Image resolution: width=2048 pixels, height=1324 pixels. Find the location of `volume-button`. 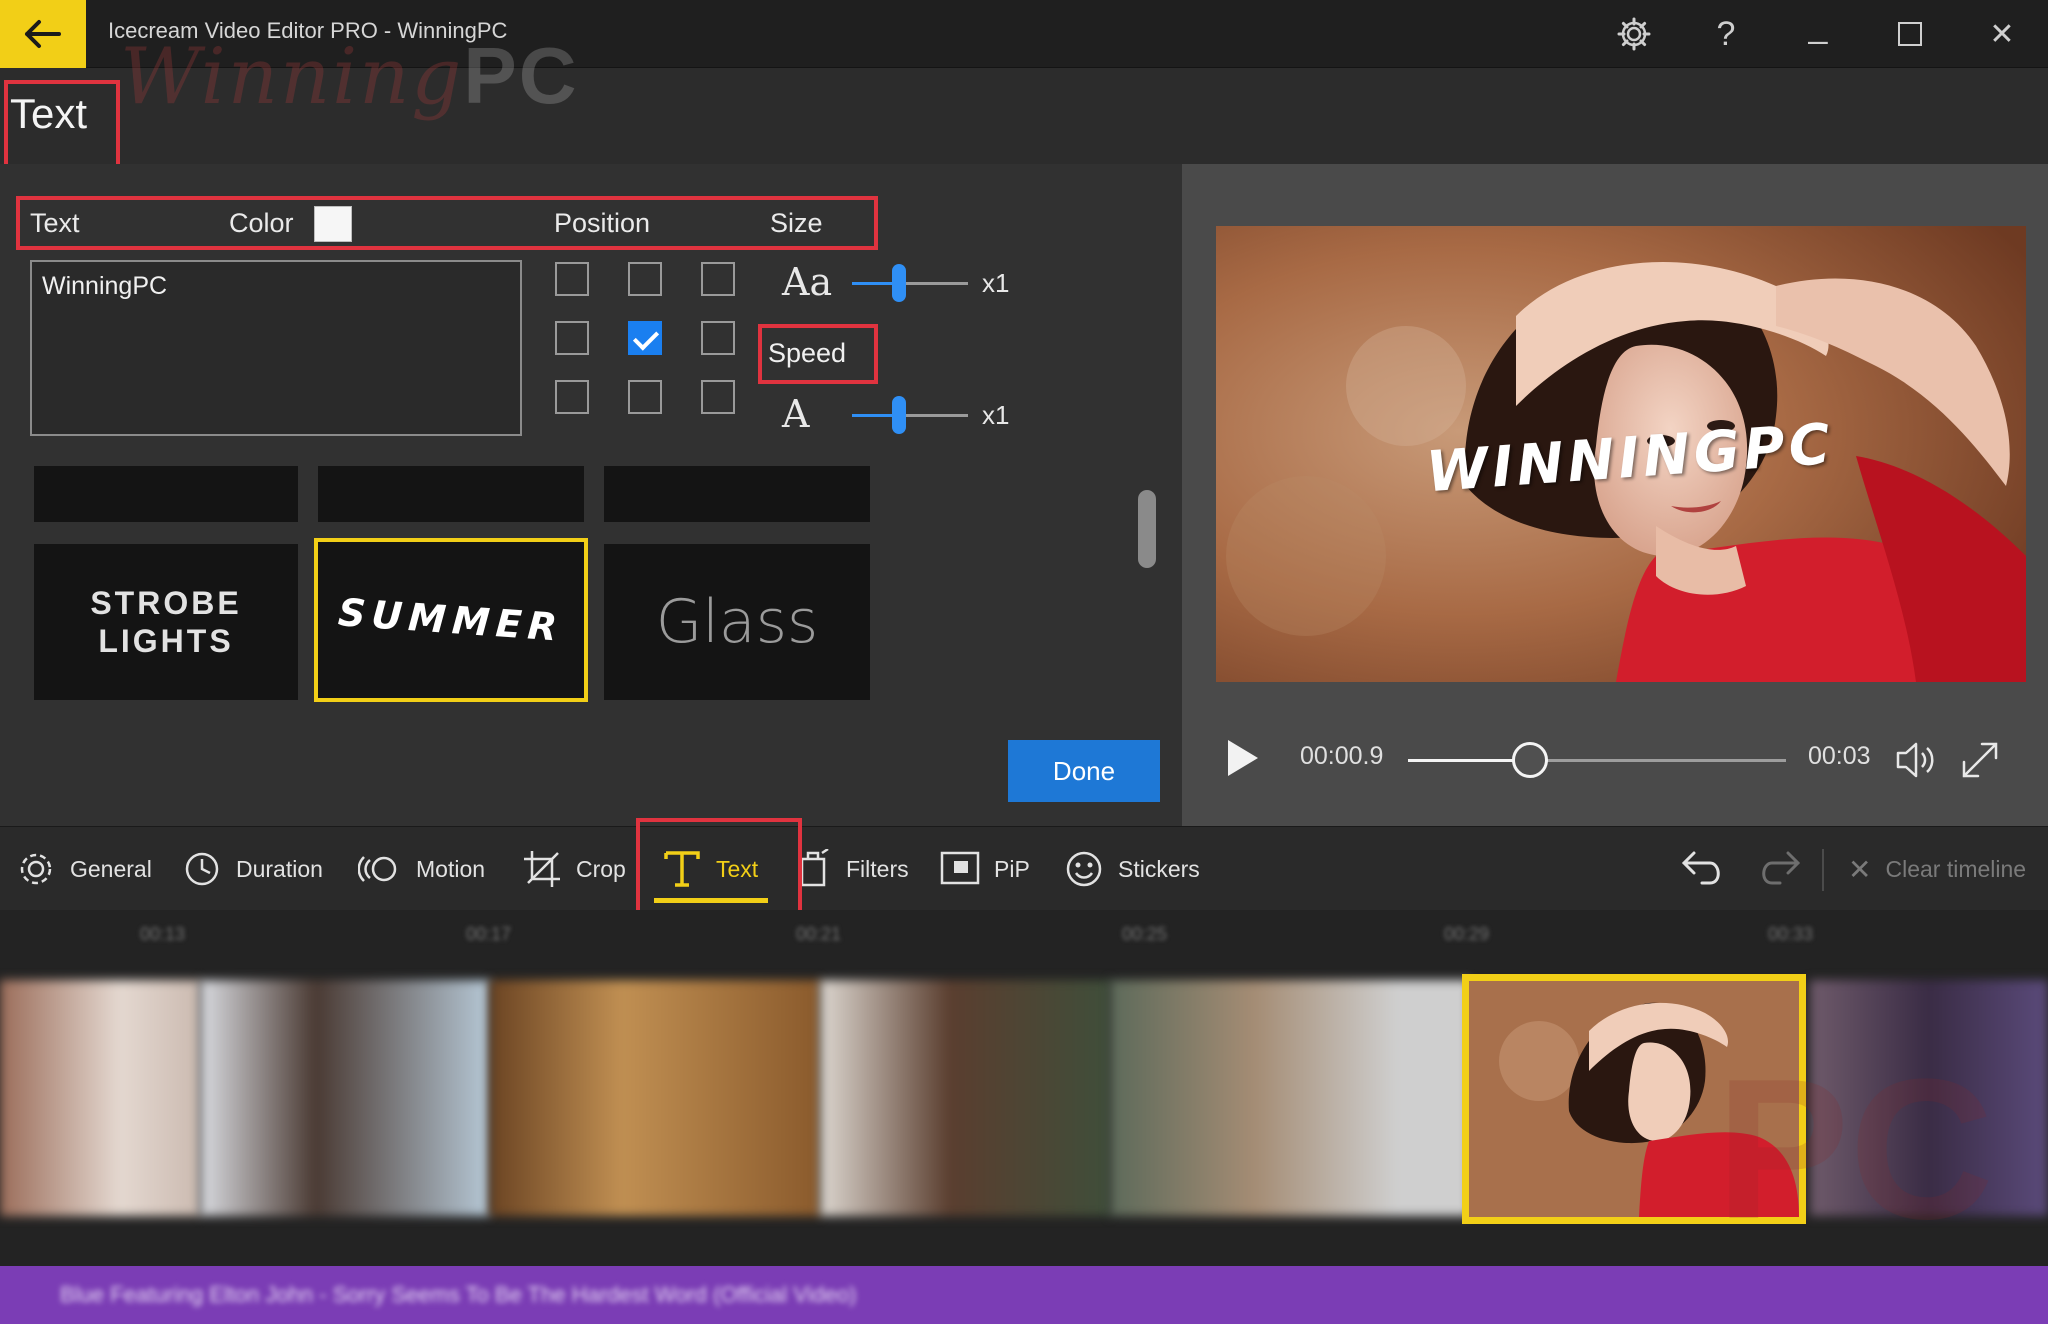

volume-button is located at coordinates (1918, 762).